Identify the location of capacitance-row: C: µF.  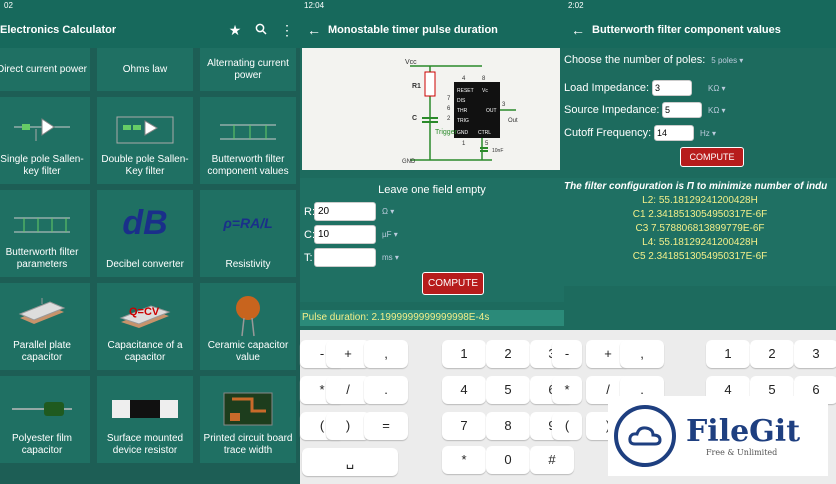
(351, 234).